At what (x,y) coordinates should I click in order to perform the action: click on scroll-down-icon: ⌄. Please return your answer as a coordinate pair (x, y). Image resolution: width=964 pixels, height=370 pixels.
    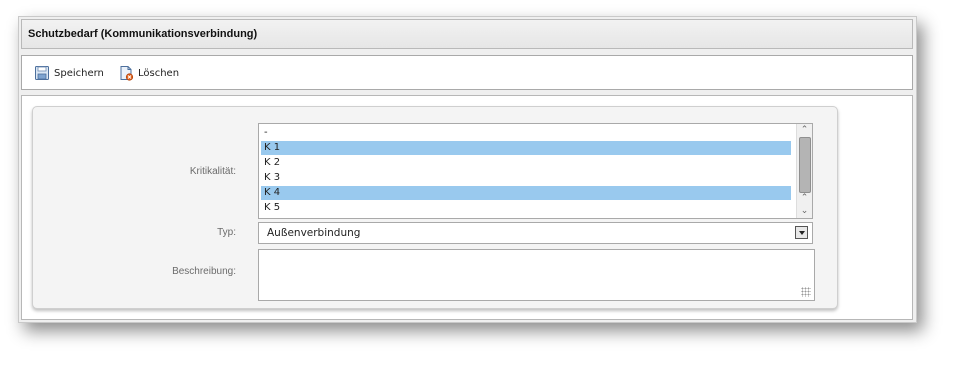
    Looking at the image, I should click on (804, 211).